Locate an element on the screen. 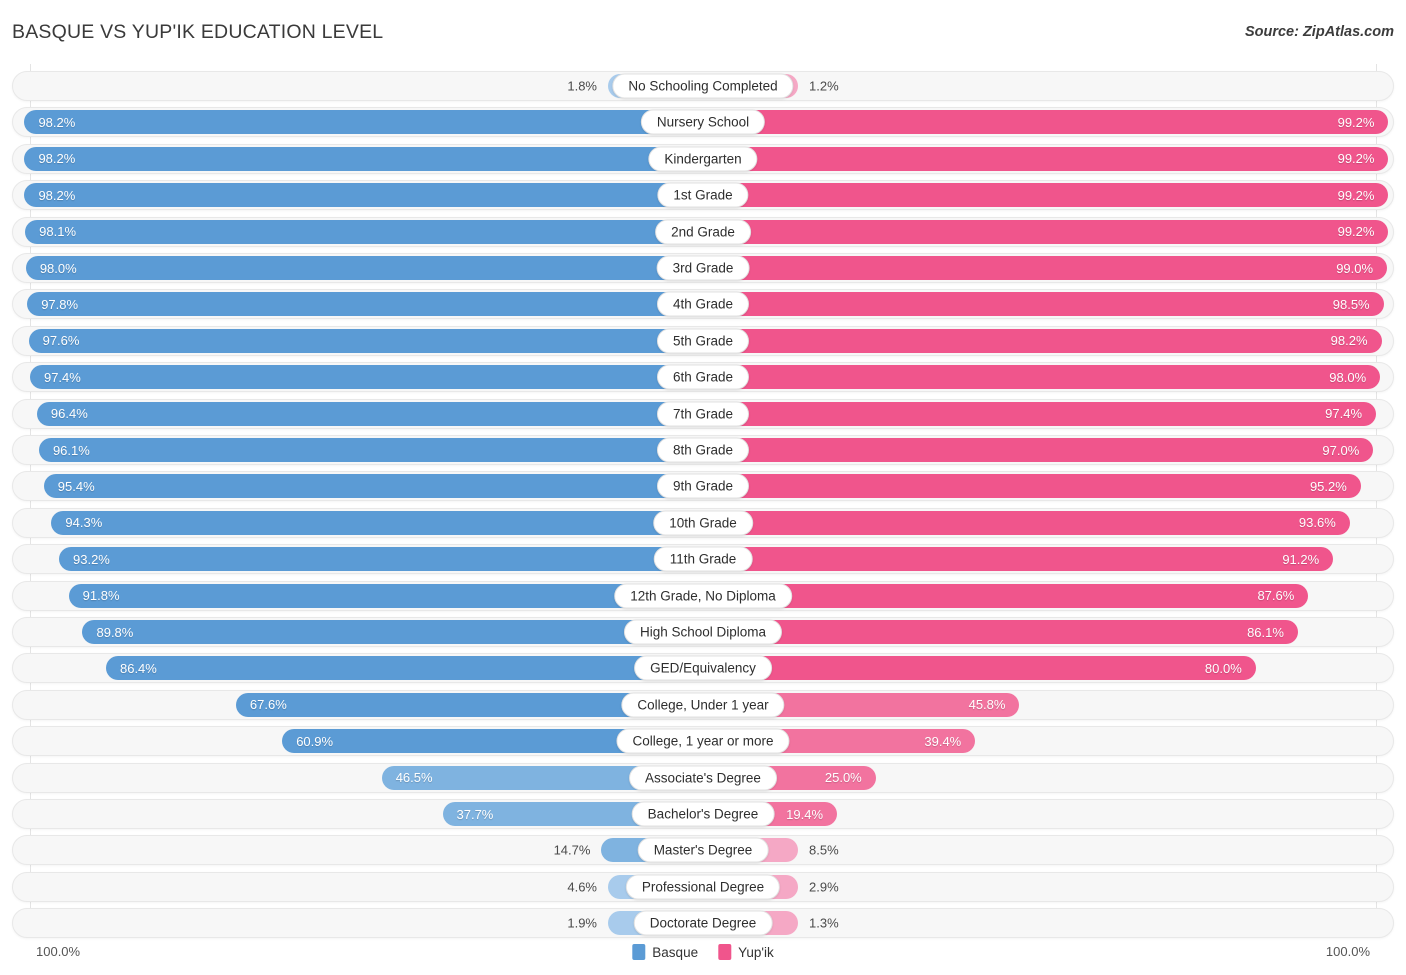 Image resolution: width=1406 pixels, height=975 pixels. chart-row: 98.2% 99.2% Kindergarten is located at coordinates (703, 158).